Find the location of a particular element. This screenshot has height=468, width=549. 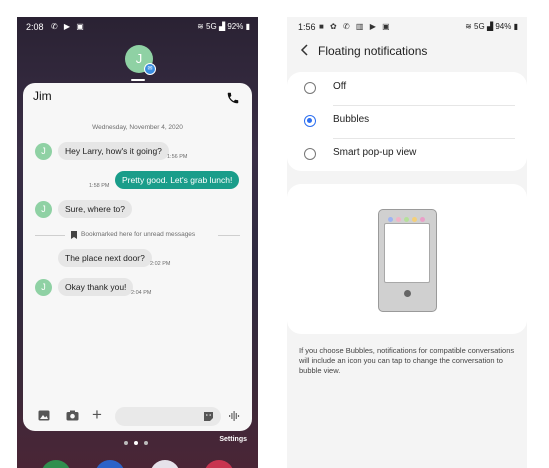

incoming-message: Okay thank you! is located at coordinates (96, 287).